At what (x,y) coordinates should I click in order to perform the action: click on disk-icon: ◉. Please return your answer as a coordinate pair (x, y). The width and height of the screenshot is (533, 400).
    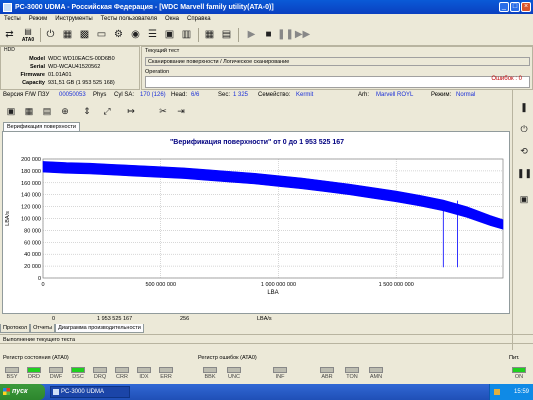
    Looking at the image, I should click on (135, 34).